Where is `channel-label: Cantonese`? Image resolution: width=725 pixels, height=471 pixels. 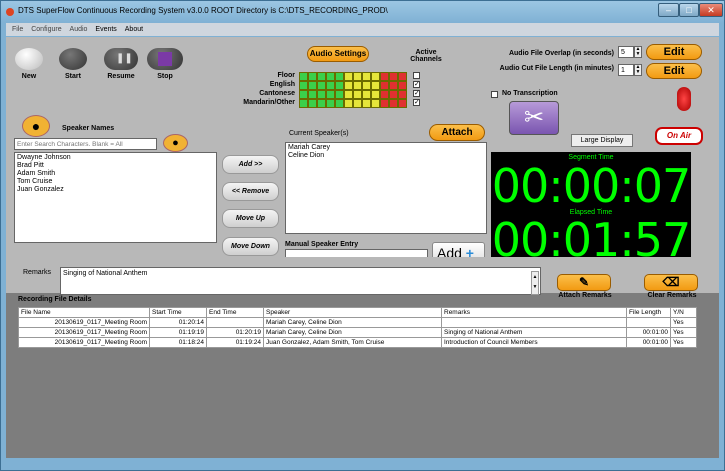
channel-label: Cantonese is located at coordinates (277, 93).